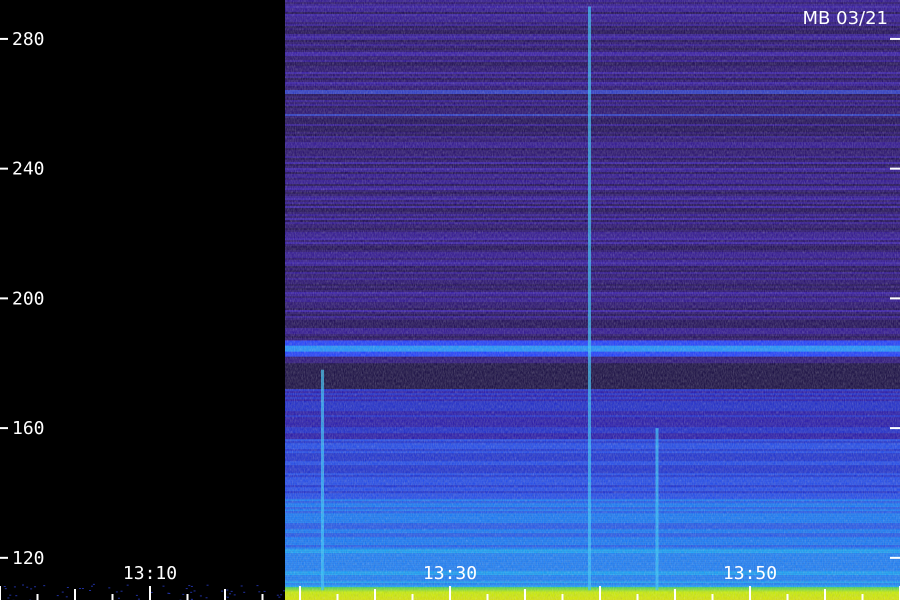  I want to click on x-tick-label: 13:50, so click(750, 573).